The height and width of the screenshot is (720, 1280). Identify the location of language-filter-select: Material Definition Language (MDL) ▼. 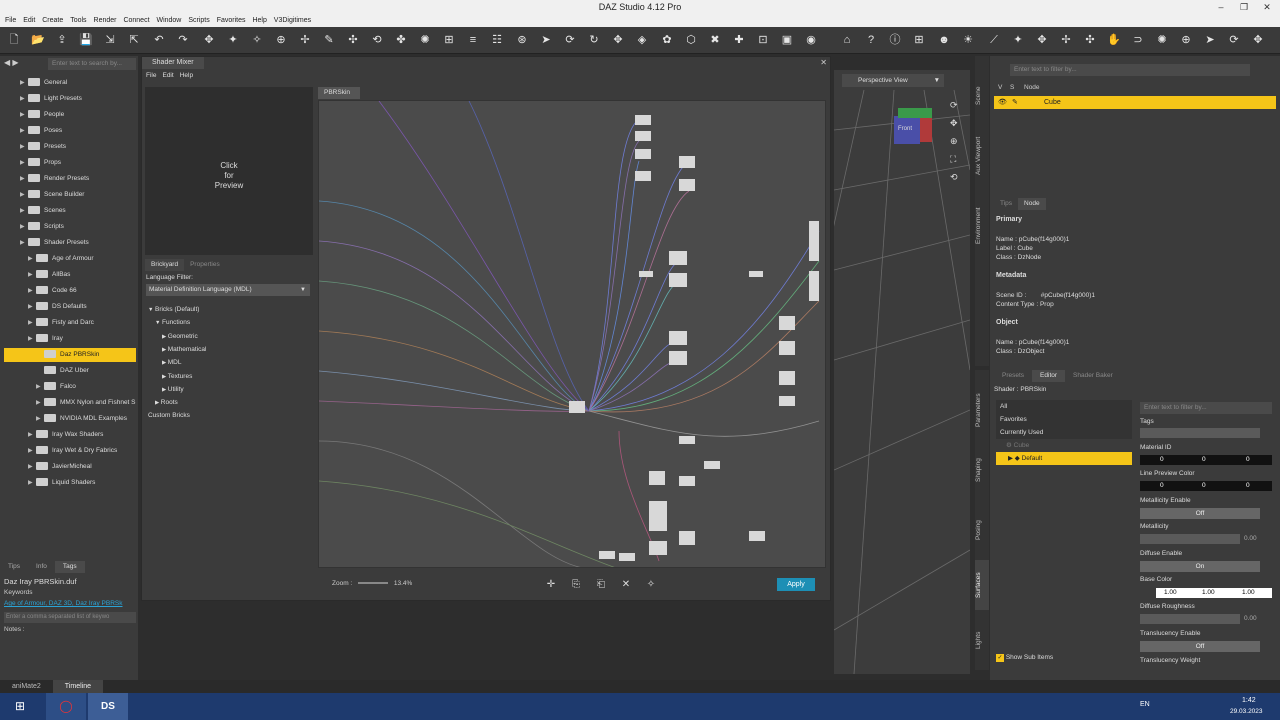
(228, 290).